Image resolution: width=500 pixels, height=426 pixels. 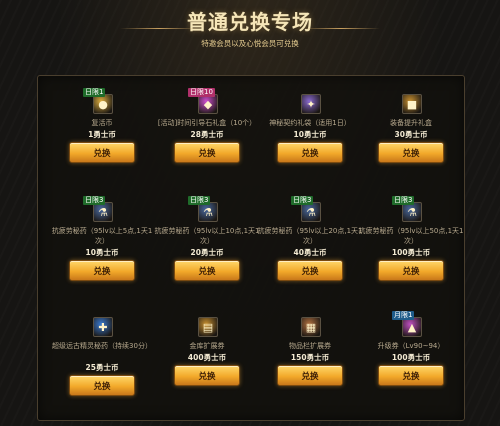 I want to click on exchange-item: ■ 装备提升礼盒 30勇士币兑换, so click(x=411, y=134).